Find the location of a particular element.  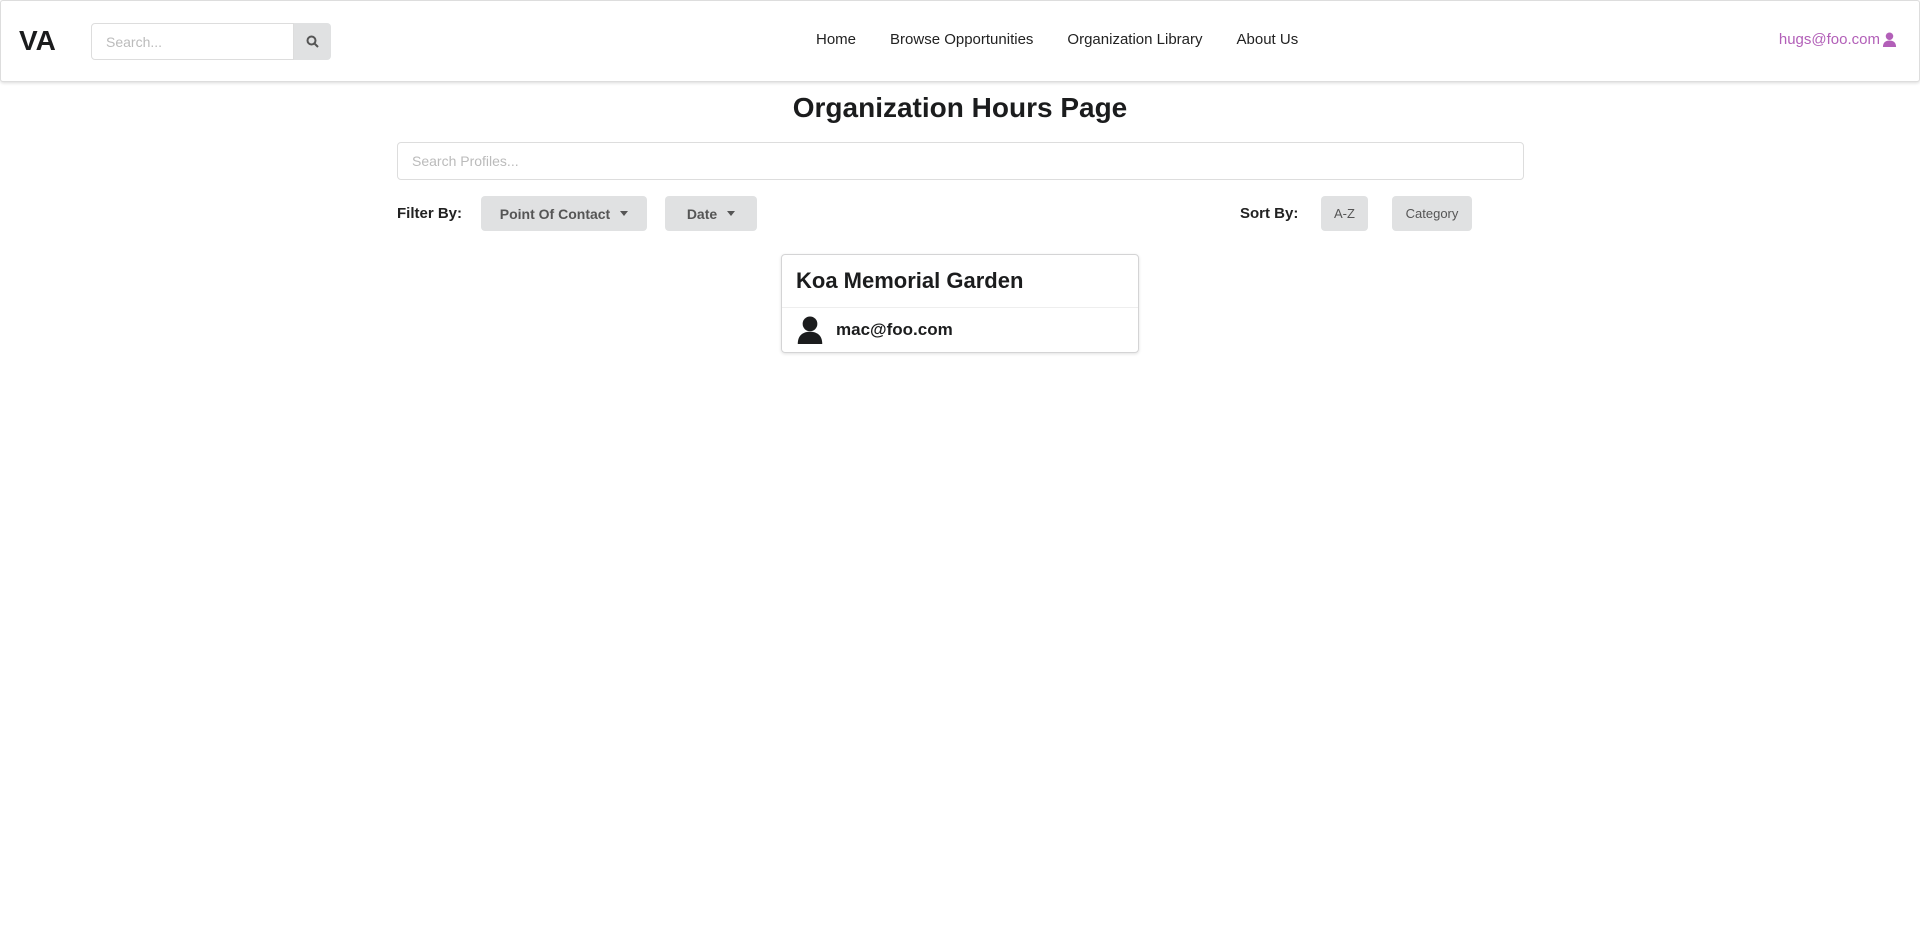

search-icon is located at coordinates (312, 41).